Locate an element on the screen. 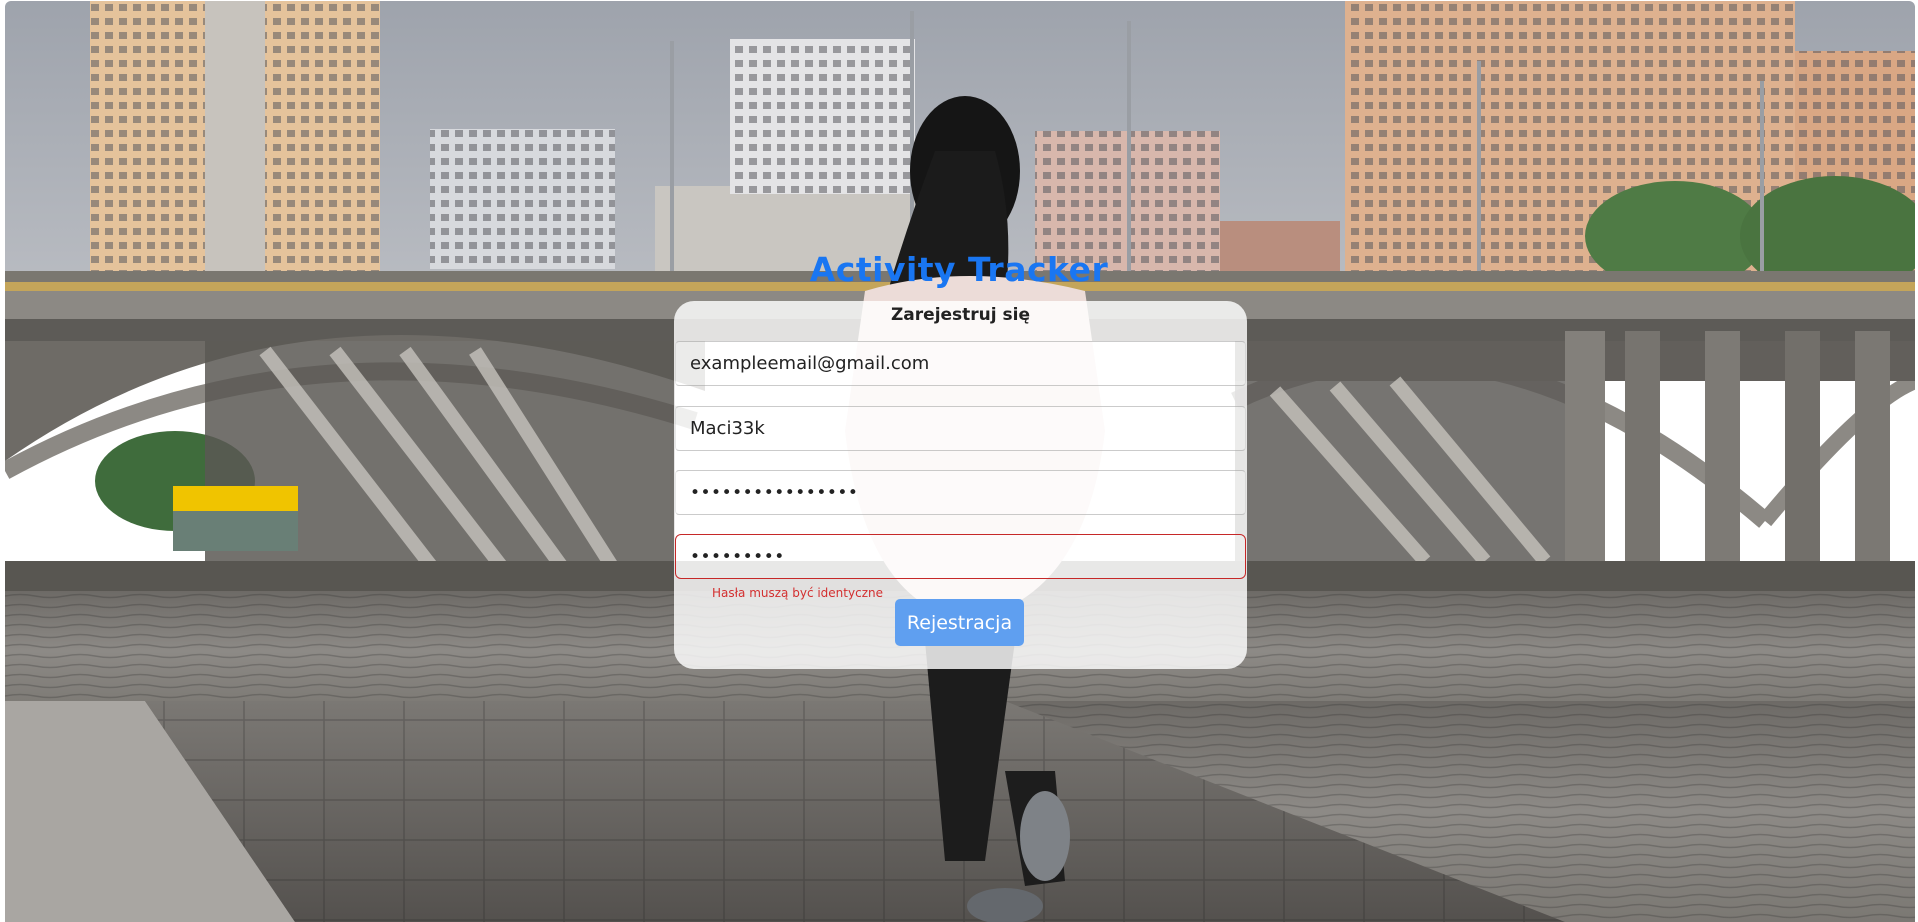 Image resolution: width=1918 pixels, height=922 pixels. password-input is located at coordinates (960, 492).